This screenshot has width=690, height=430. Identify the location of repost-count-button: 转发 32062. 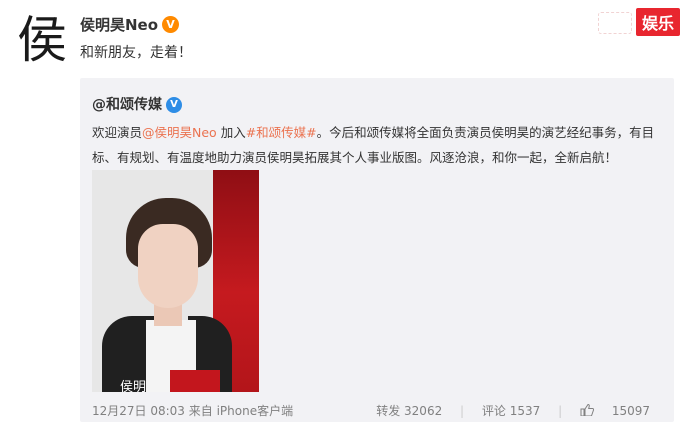
(409, 410).